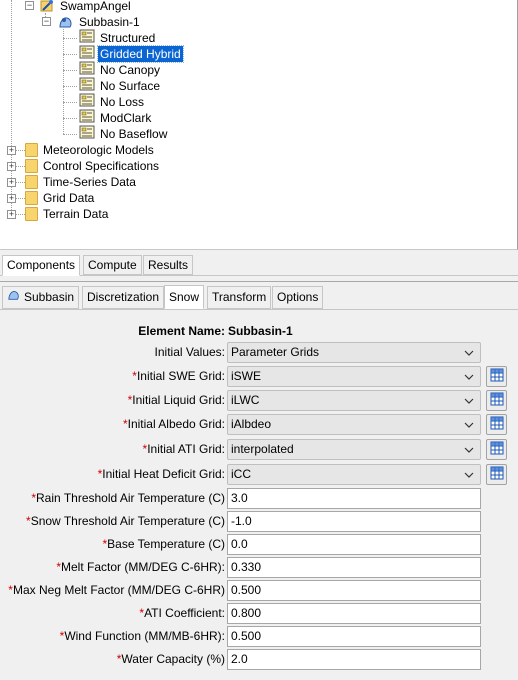  What do you see at coordinates (128, 498) in the screenshot?
I see `field-label: *Rain Threshold Air Temperature (C)` at bounding box center [128, 498].